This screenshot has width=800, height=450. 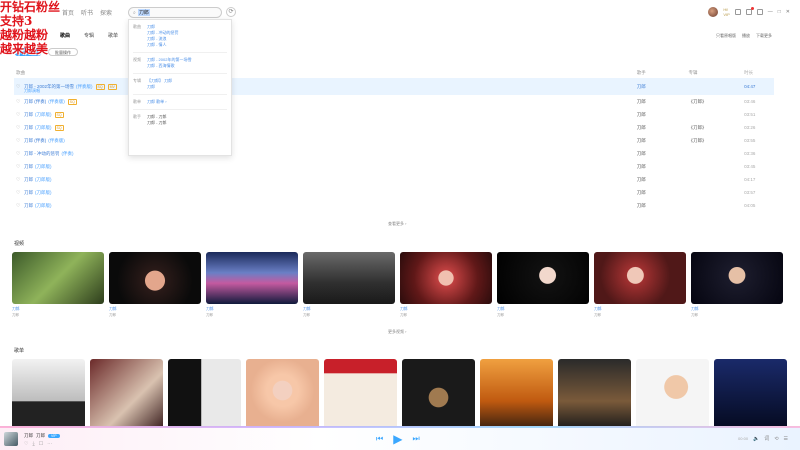 What do you see at coordinates (42, 154) in the screenshot?
I see `song-name: 刀郎 - 冲动的惩罚` at bounding box center [42, 154].